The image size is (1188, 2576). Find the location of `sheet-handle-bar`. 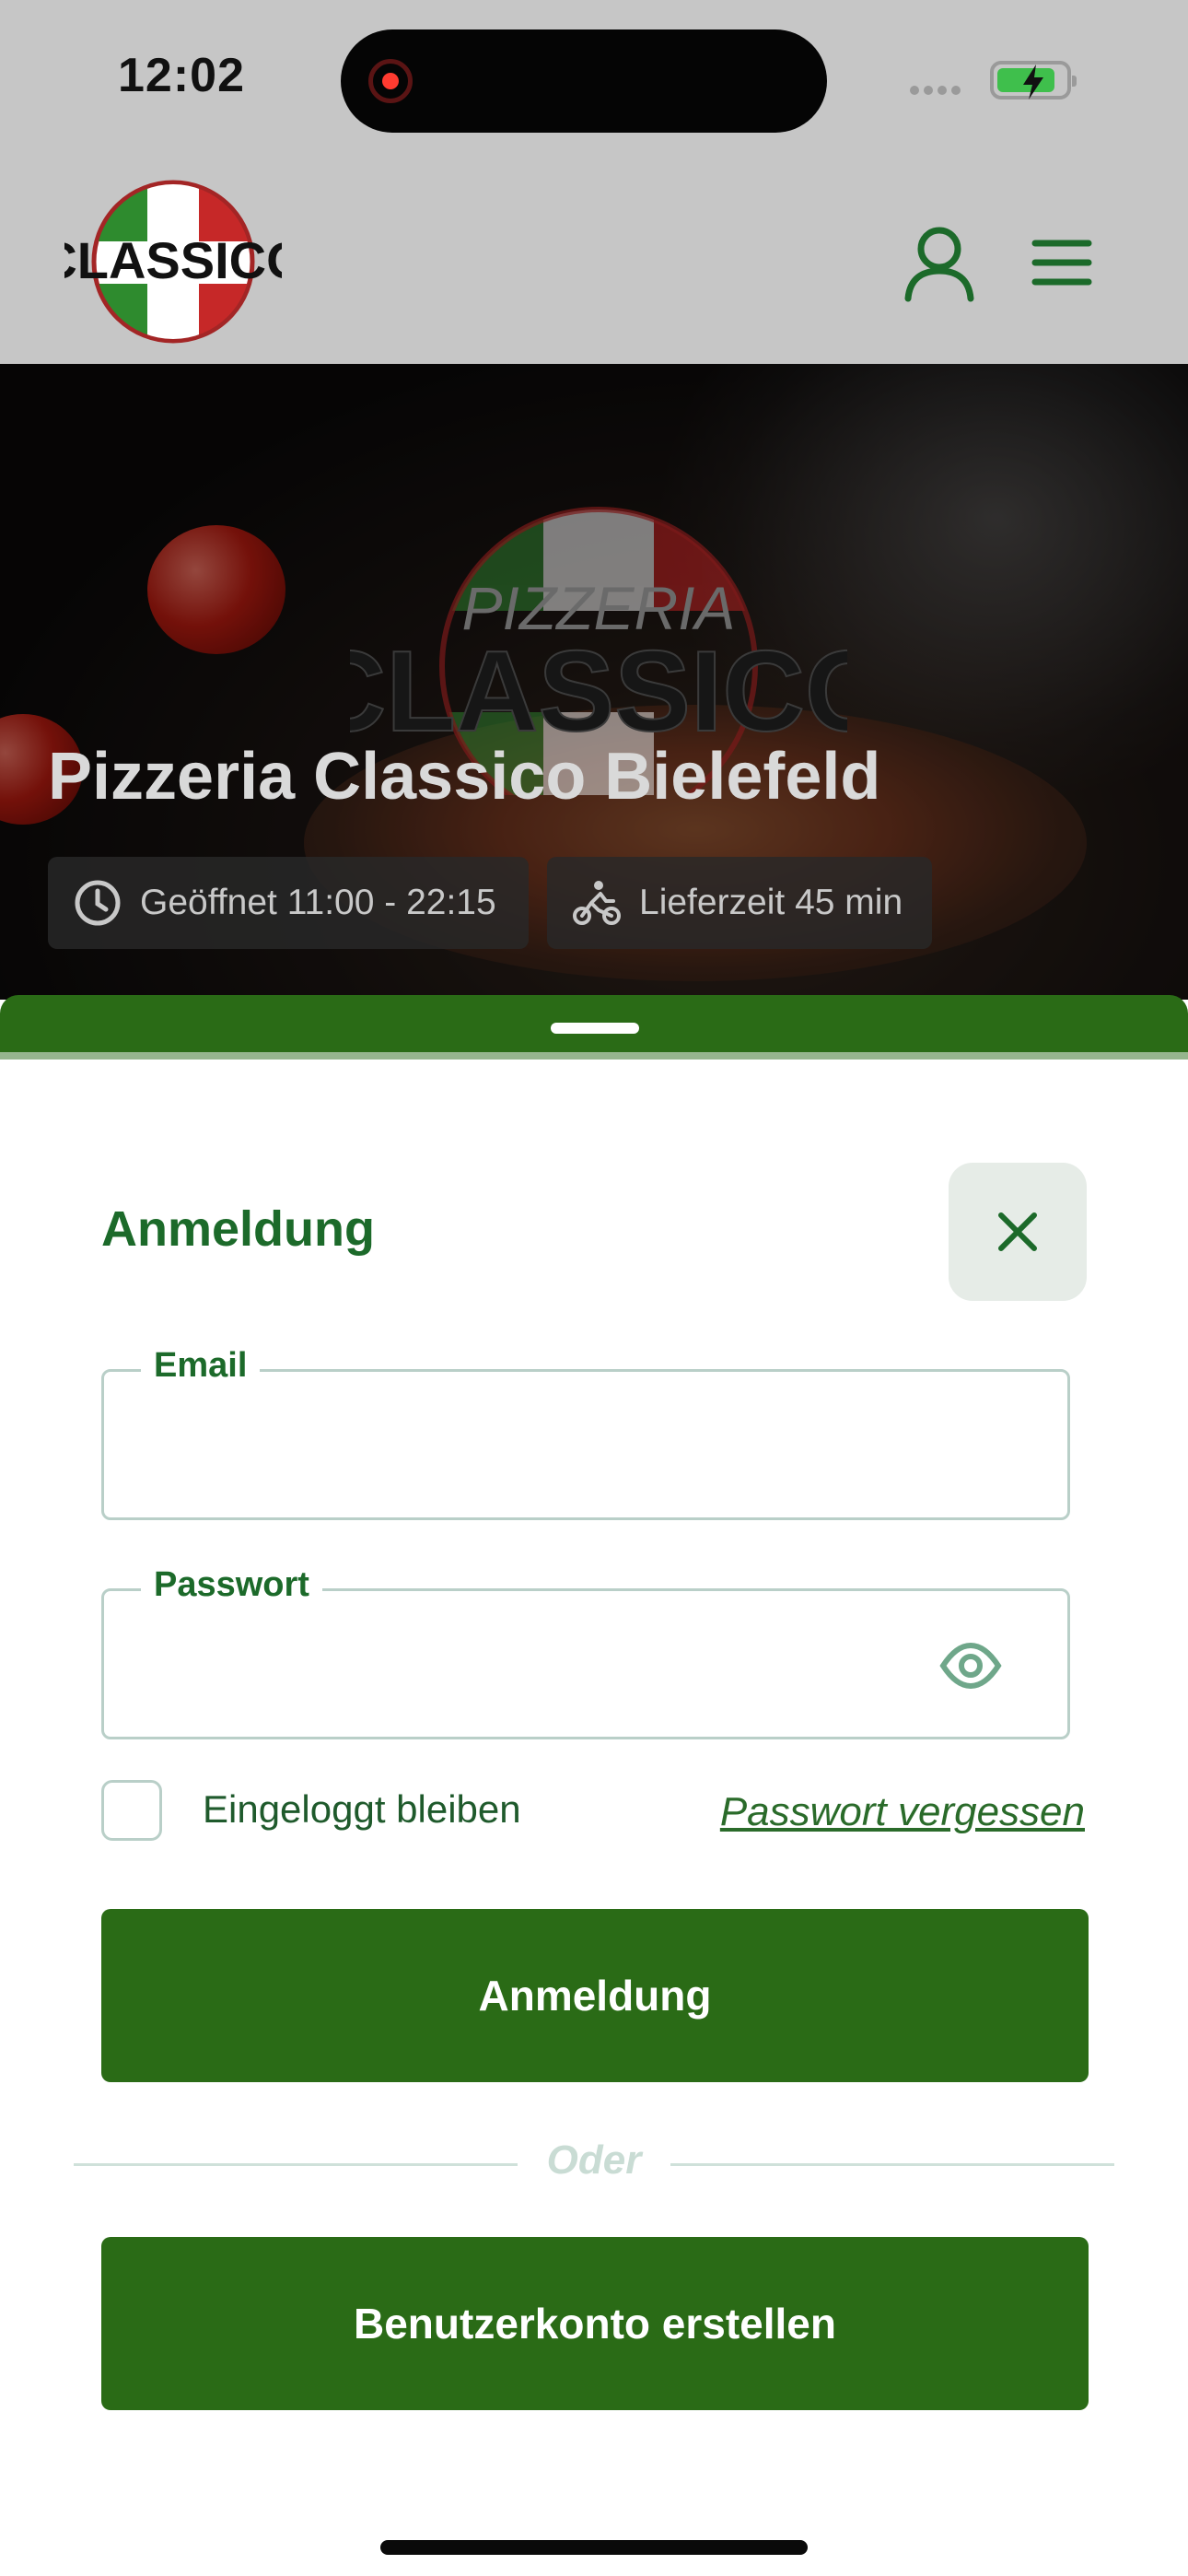

sheet-handle-bar is located at coordinates (594, 1027).